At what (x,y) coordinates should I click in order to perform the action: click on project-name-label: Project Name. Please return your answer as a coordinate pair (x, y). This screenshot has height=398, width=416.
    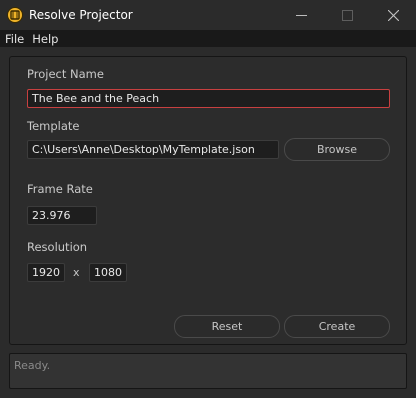
    Looking at the image, I should click on (65, 74).